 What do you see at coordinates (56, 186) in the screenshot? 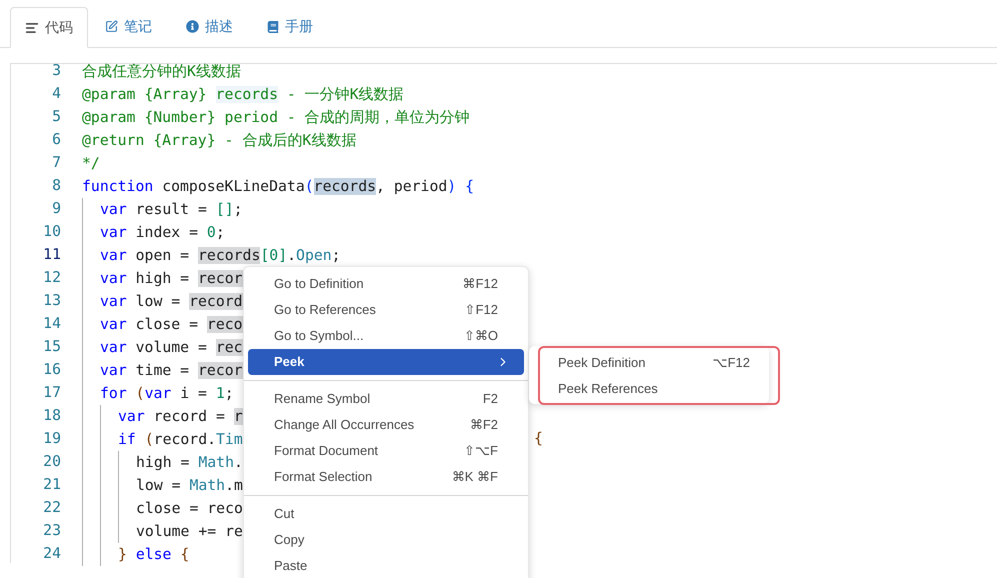
I see `line-number: 8` at bounding box center [56, 186].